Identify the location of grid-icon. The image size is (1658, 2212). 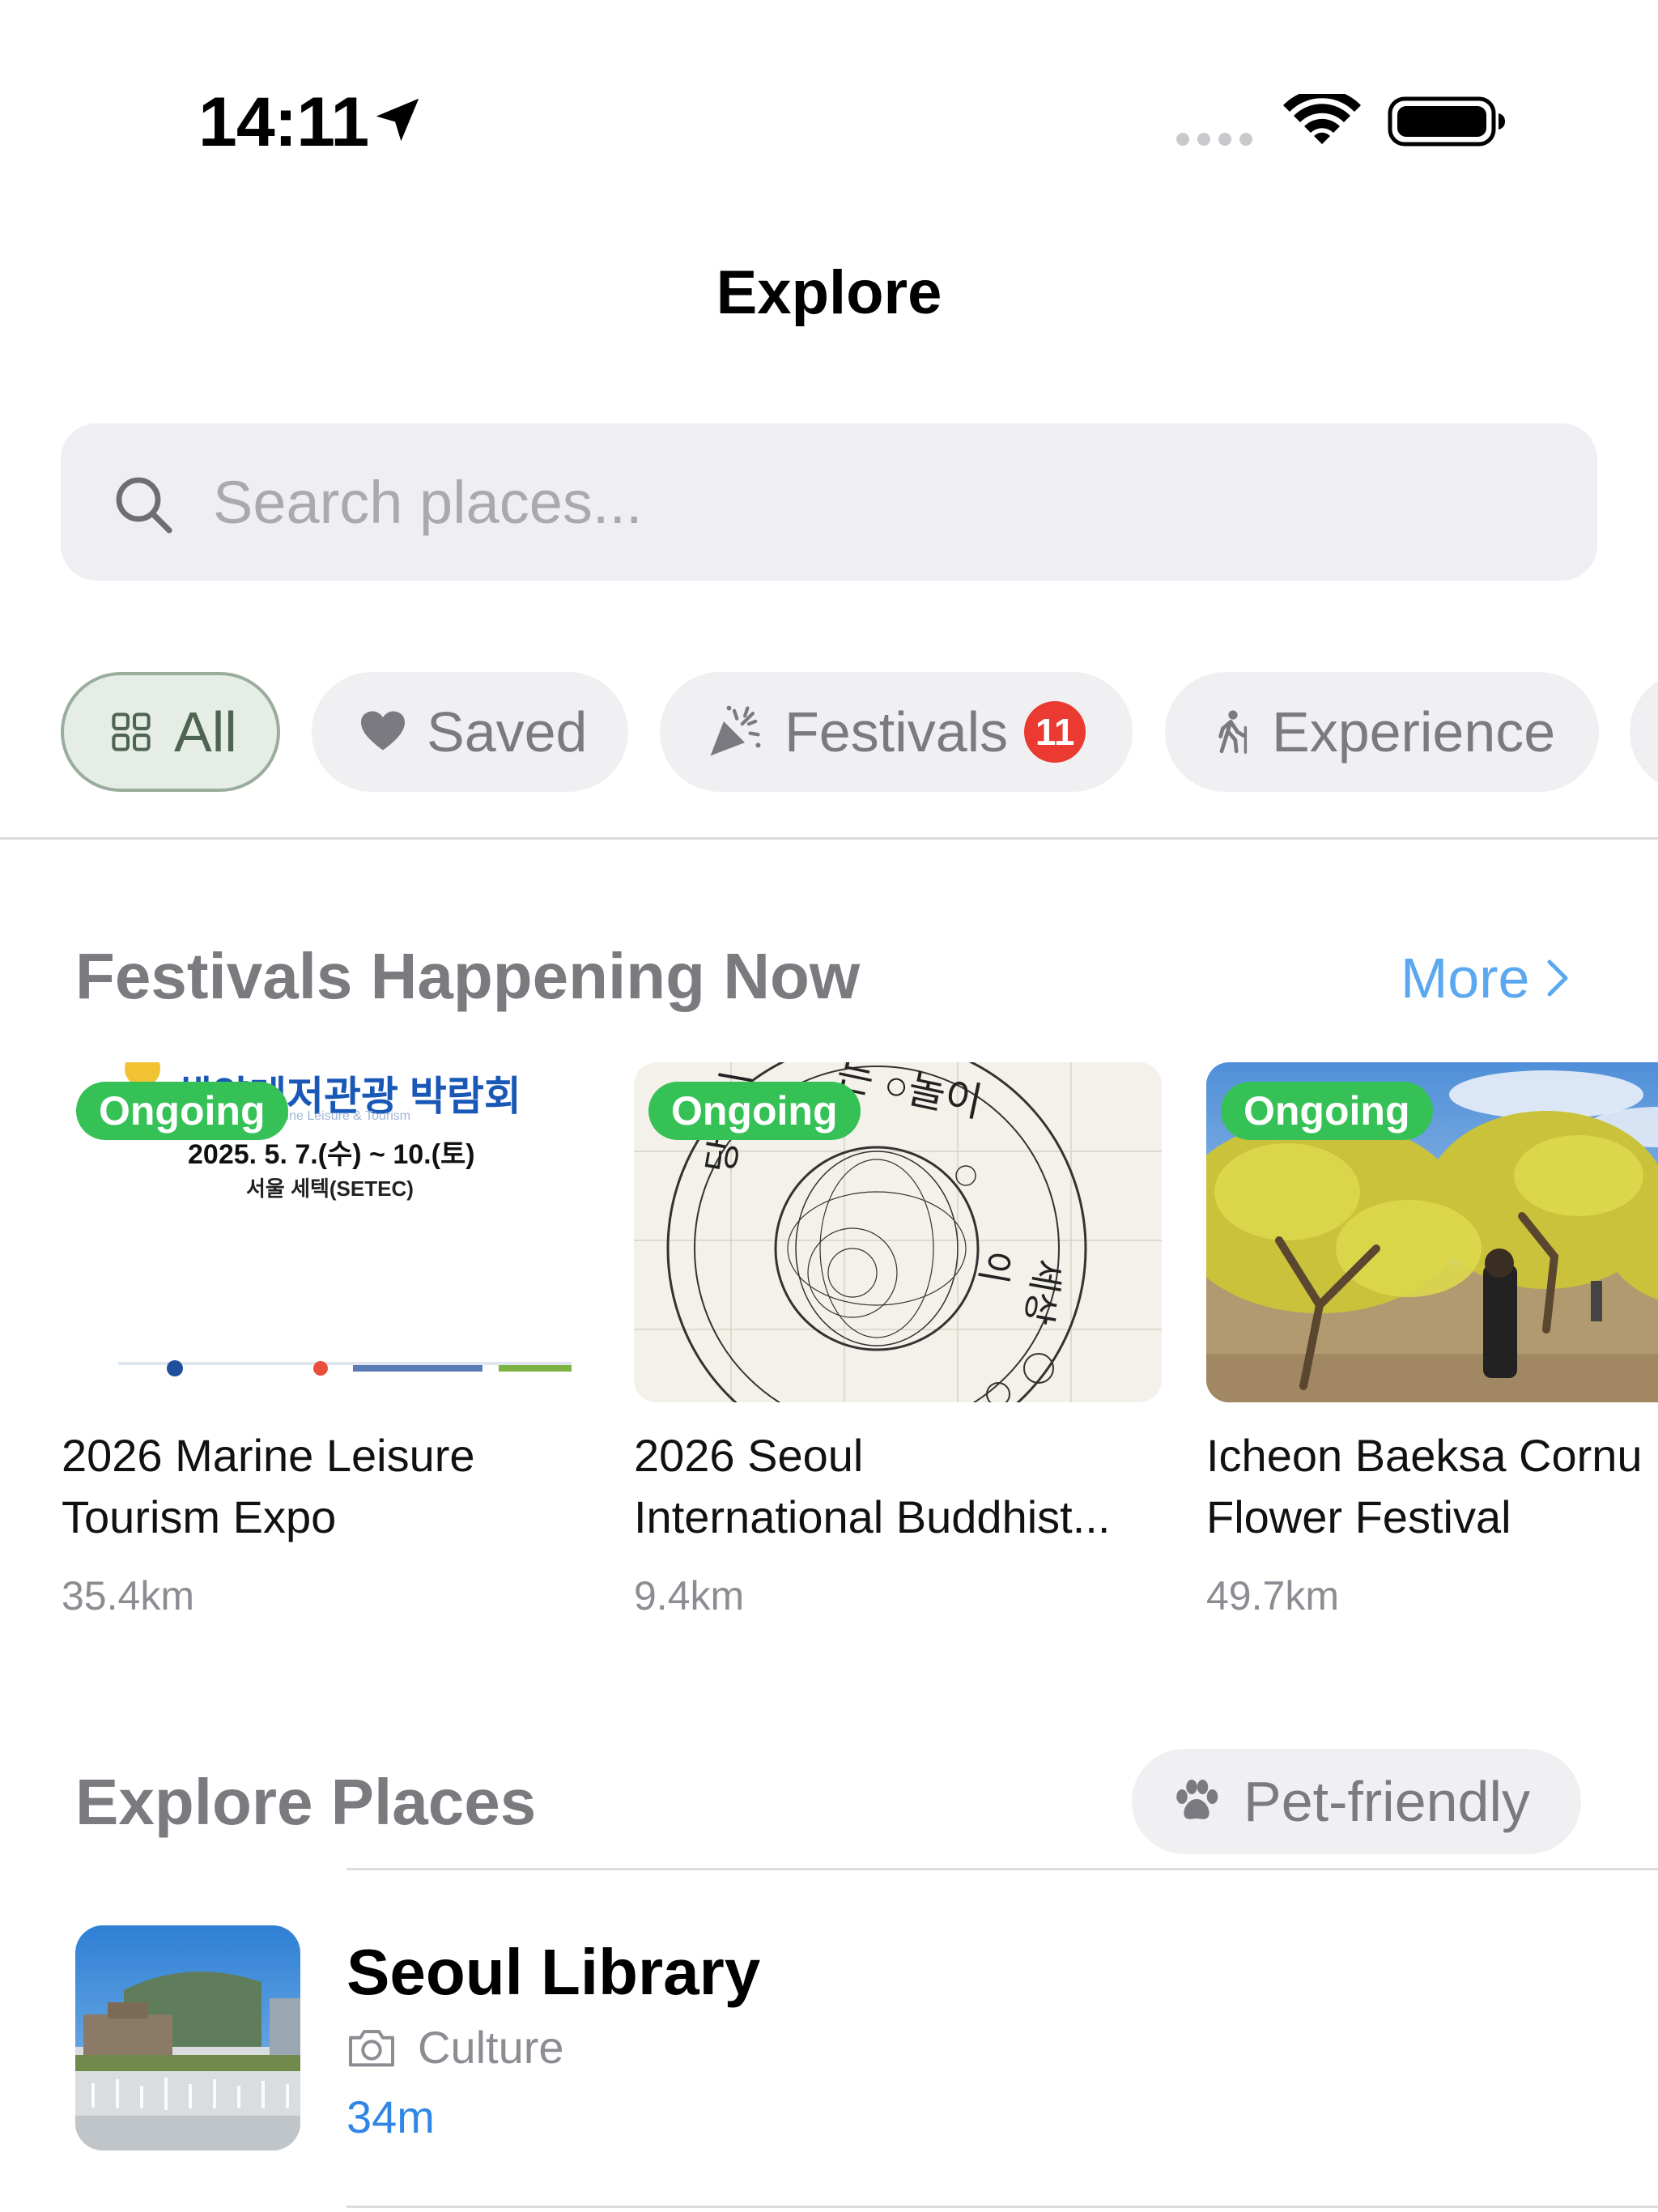
(131, 732).